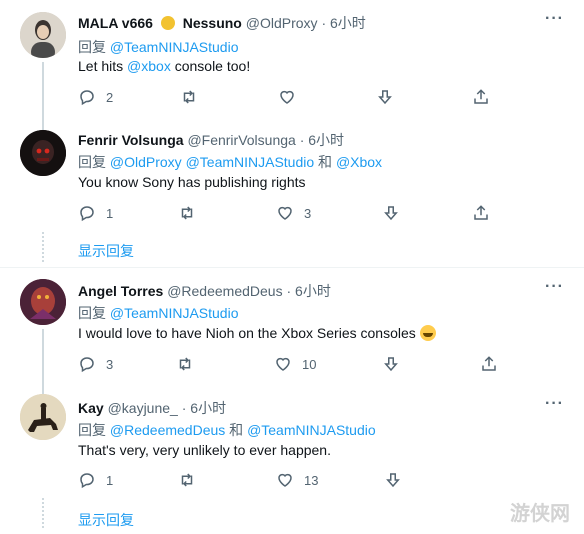 The image size is (584, 534). Describe the element at coordinates (192, 182) in the screenshot. I see `tweet-text: You know Sony has publishing rights` at that location.